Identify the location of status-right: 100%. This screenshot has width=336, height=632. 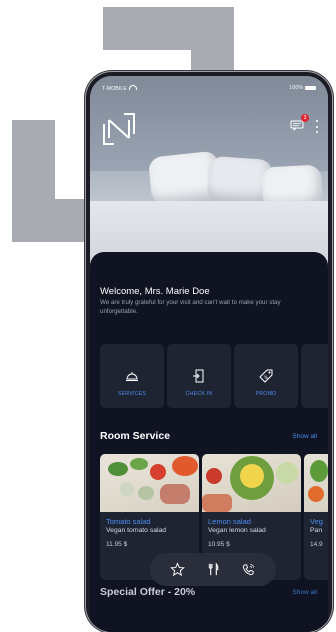
(302, 88).